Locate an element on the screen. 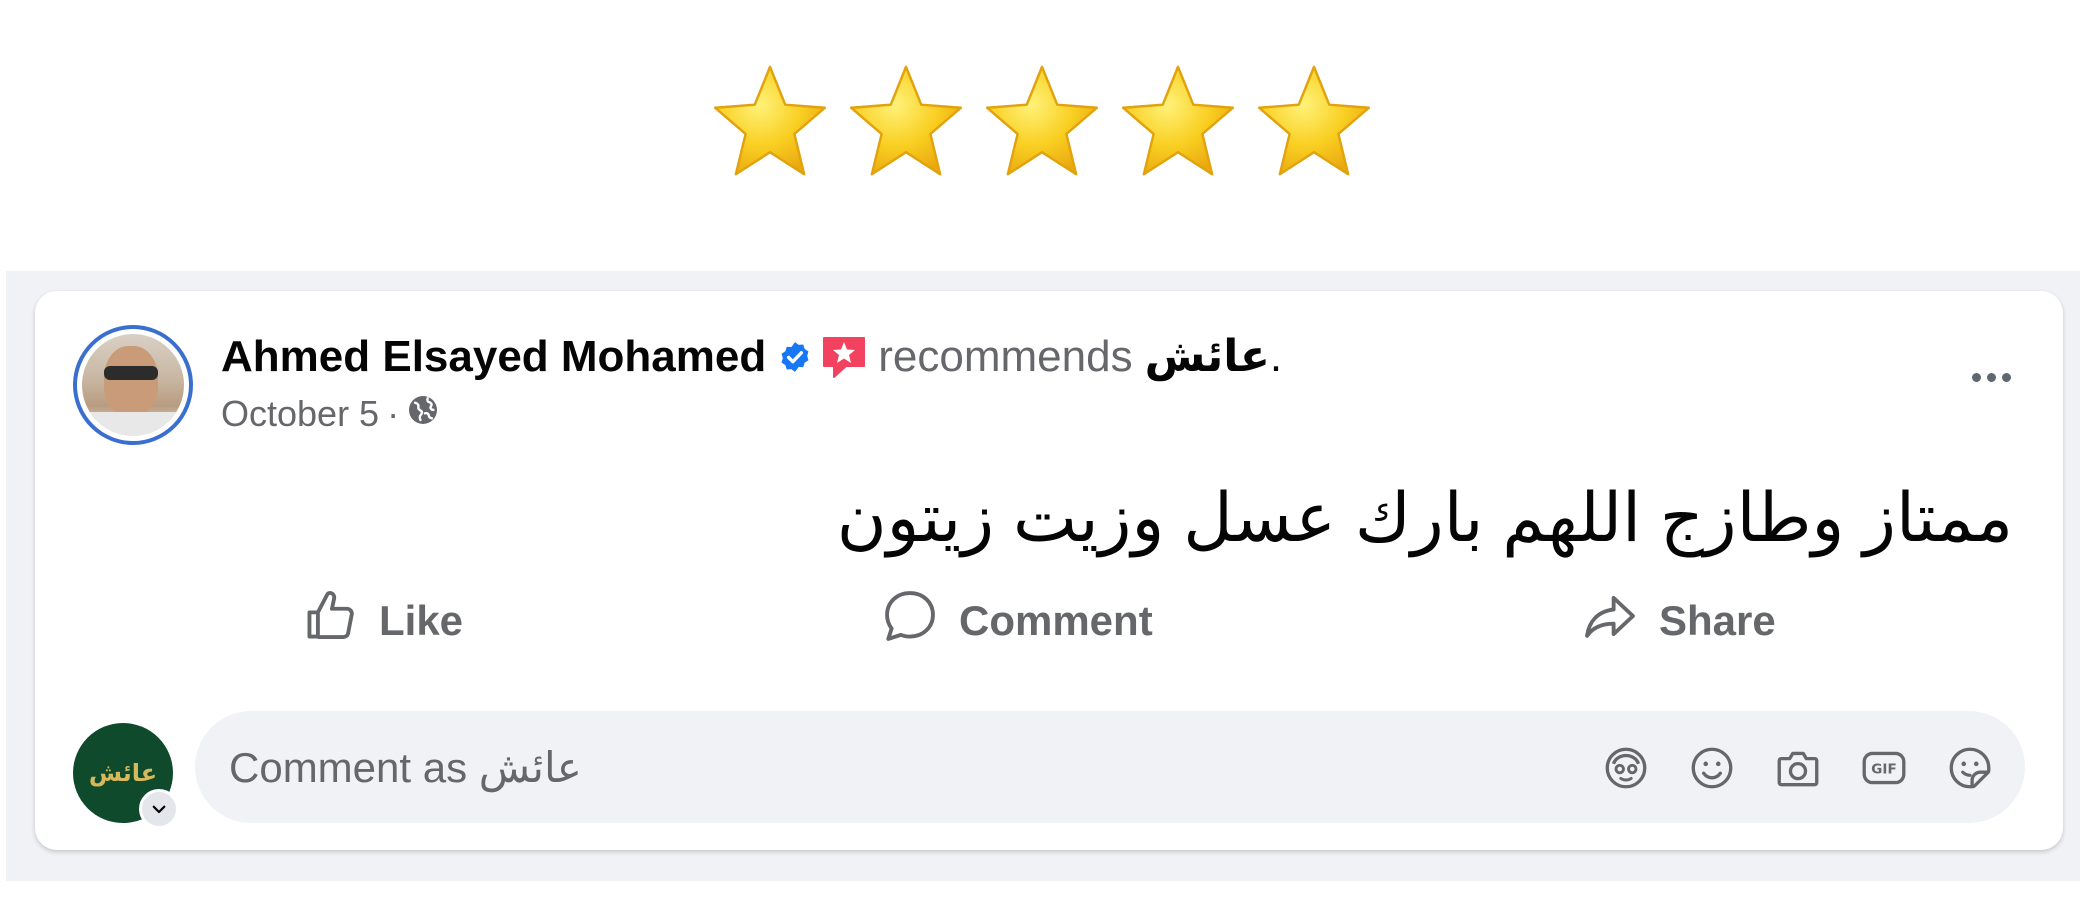 This screenshot has width=2084, height=917. verified-badge-icon is located at coordinates (795, 357).